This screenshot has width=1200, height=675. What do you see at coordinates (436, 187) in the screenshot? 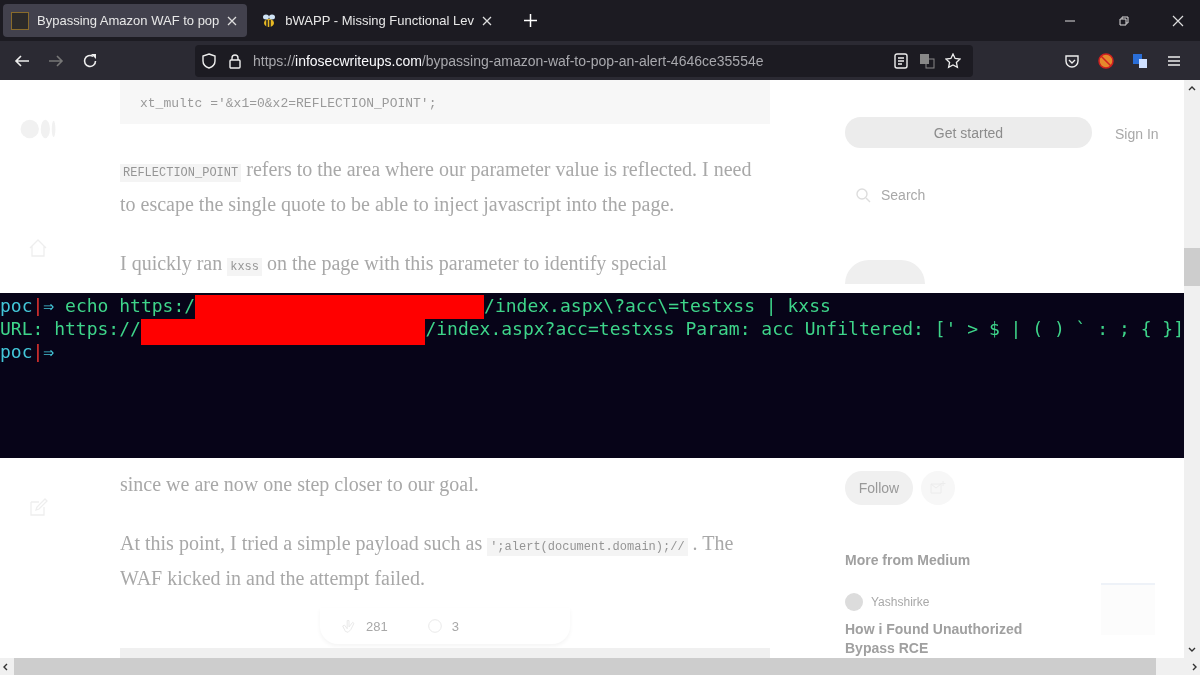
I see `article-paragraph: REFLECTION_POINT refers to the area where our parameter value is reflected. I need to escape the single quote to be able to inject javascript into the page.` at bounding box center [436, 187].